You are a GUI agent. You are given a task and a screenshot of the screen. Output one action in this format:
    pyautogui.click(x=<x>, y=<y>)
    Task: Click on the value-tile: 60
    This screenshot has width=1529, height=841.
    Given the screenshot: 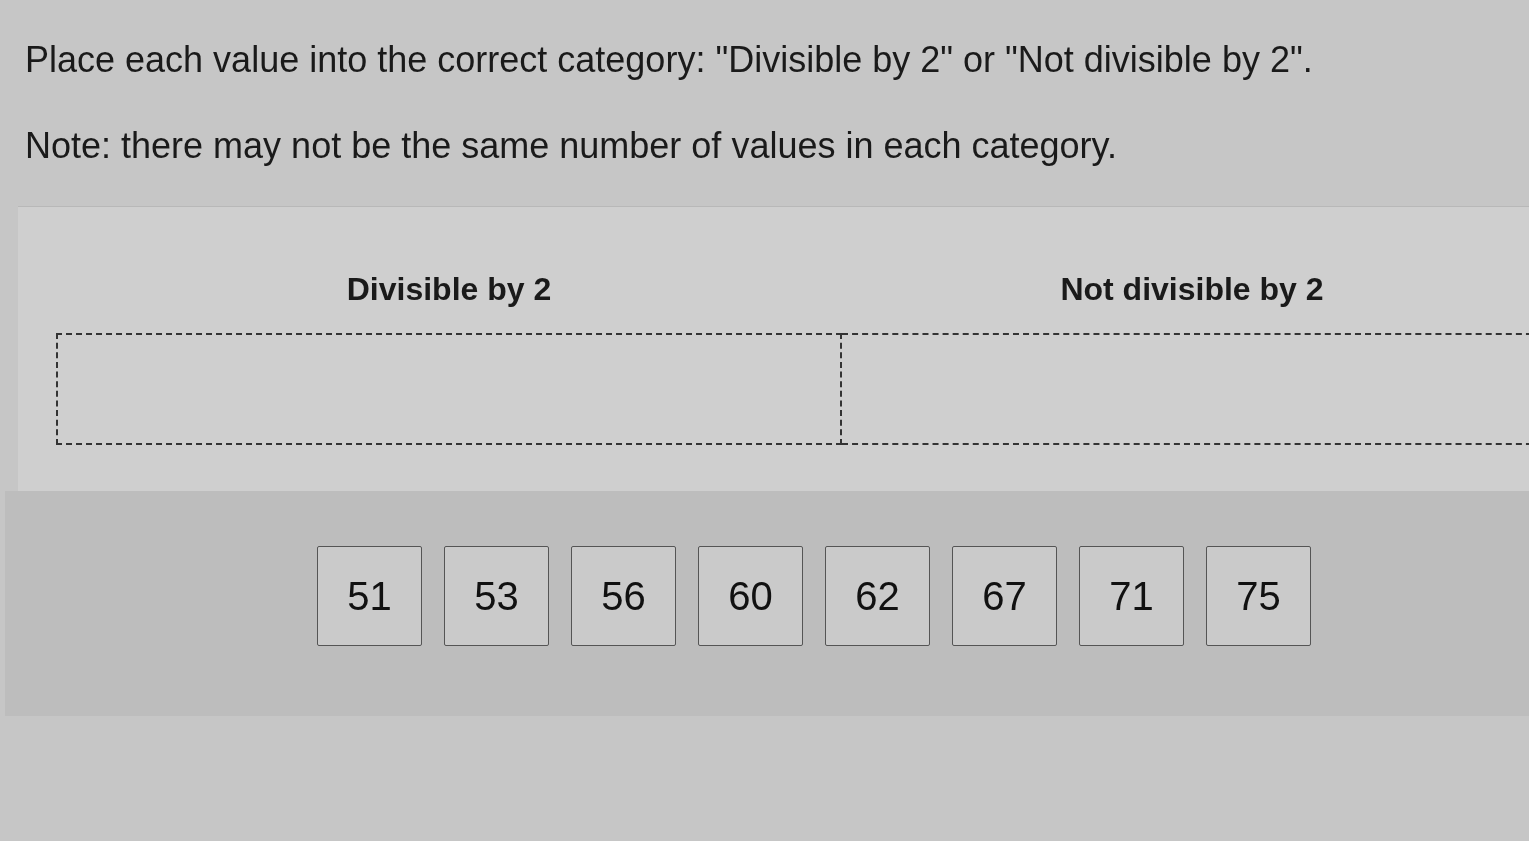 What is the action you would take?
    pyautogui.click(x=750, y=596)
    